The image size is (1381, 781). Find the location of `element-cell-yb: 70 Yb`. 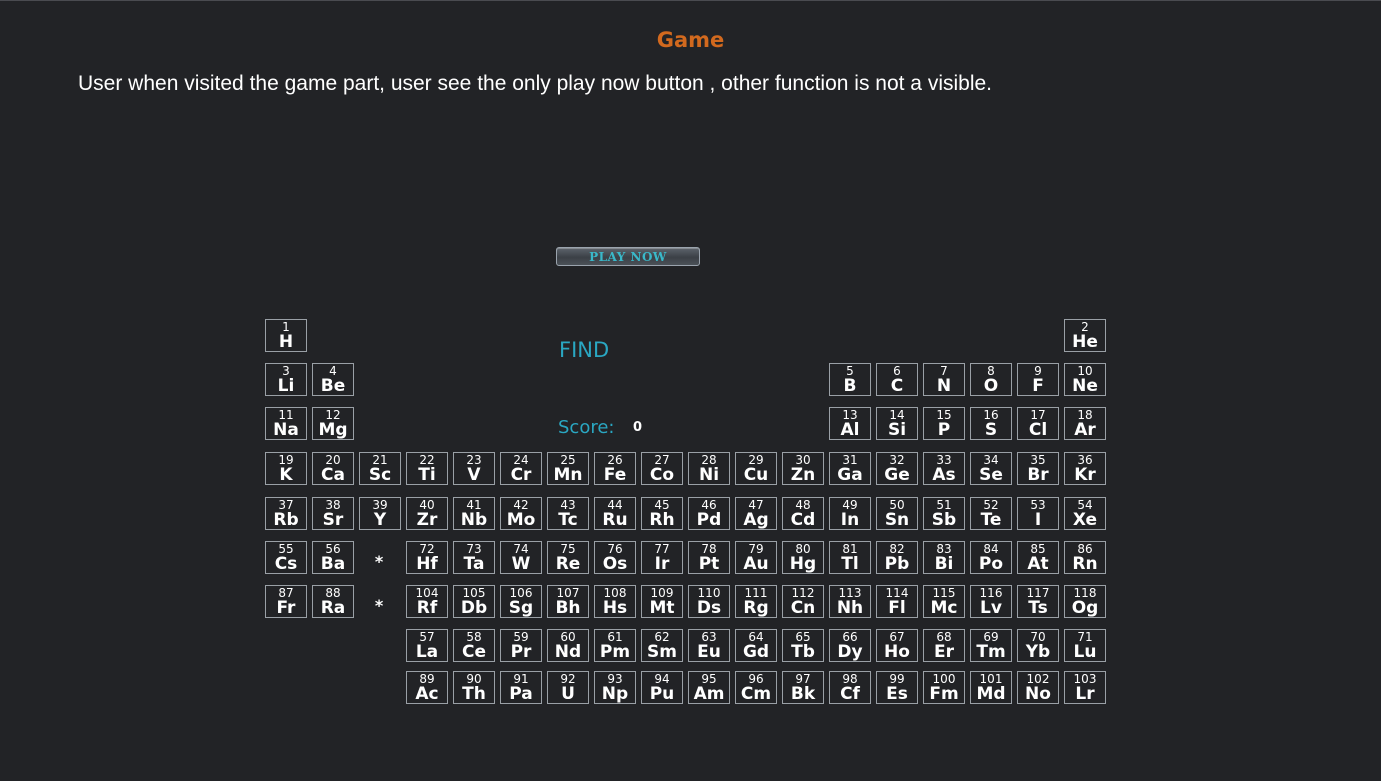

element-cell-yb: 70 Yb is located at coordinates (1038, 645).